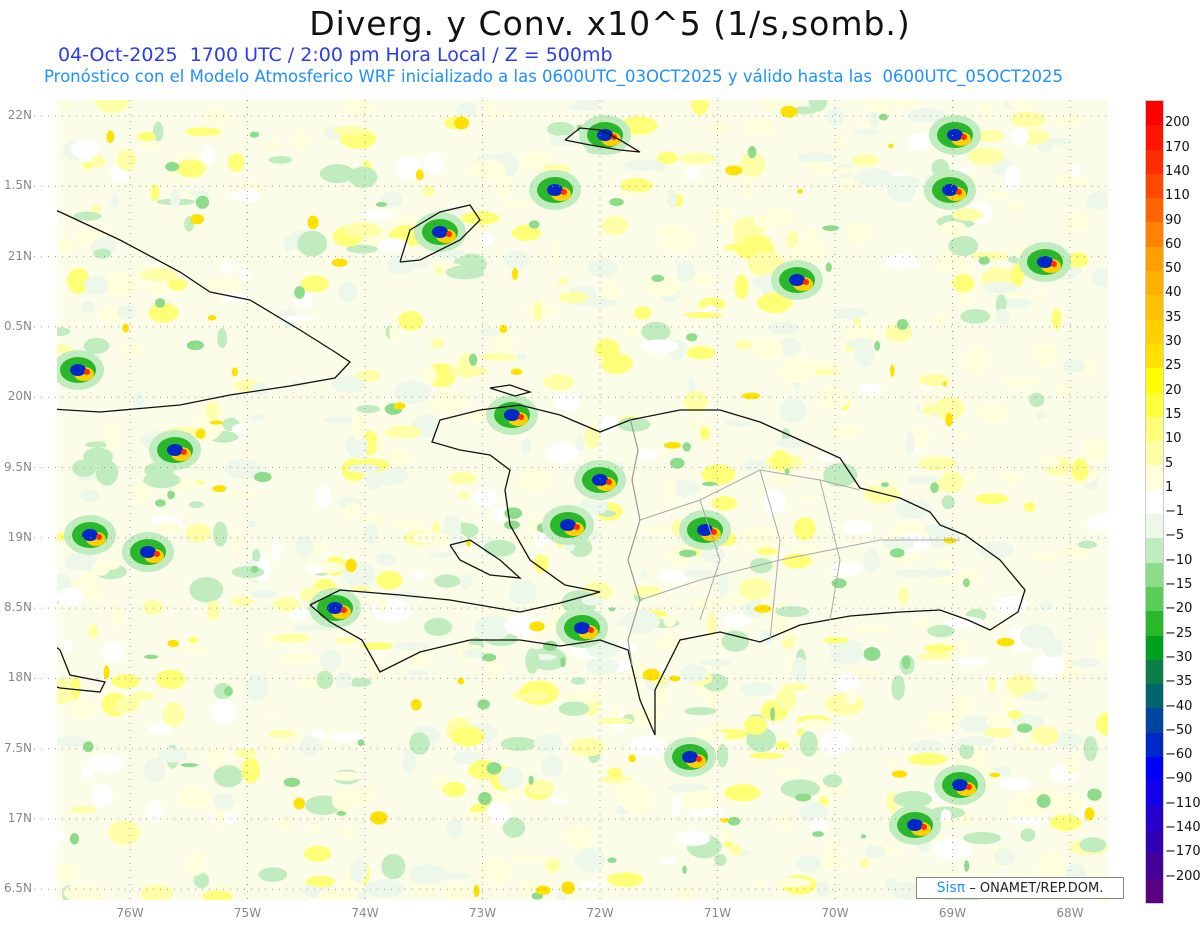 The width and height of the screenshot is (1200, 927). What do you see at coordinates (1175, 512) in the screenshot?
I see `colorbar-label: −1` at bounding box center [1175, 512].